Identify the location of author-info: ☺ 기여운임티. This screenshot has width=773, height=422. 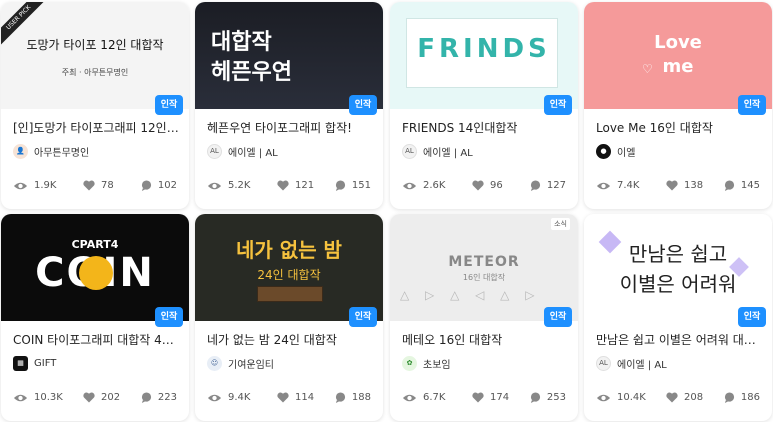
(240, 363).